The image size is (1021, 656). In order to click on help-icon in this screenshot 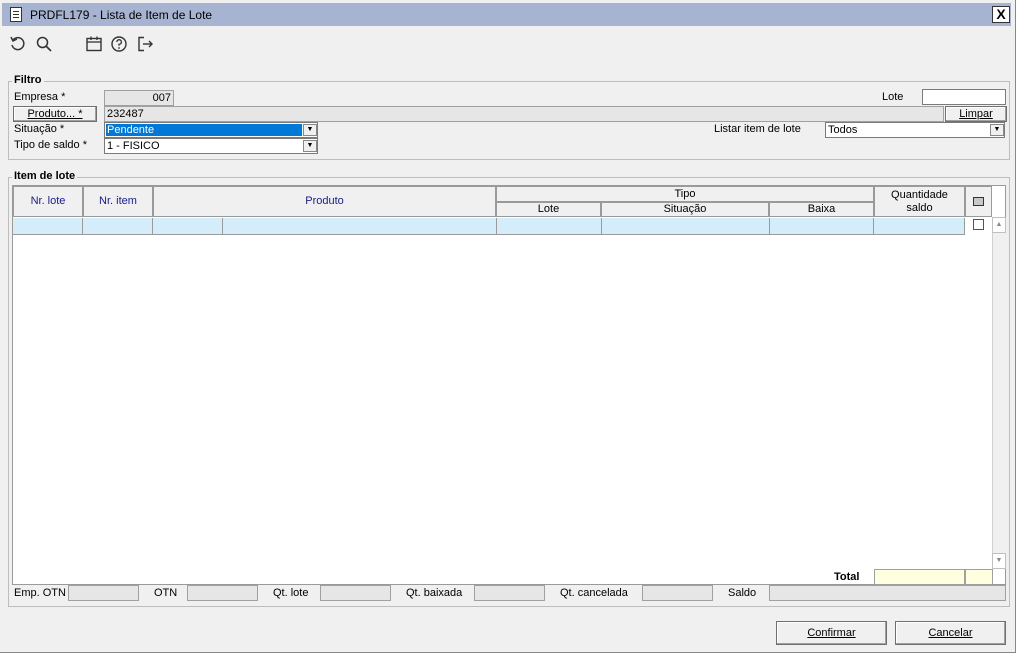, I will do `click(119, 44)`.